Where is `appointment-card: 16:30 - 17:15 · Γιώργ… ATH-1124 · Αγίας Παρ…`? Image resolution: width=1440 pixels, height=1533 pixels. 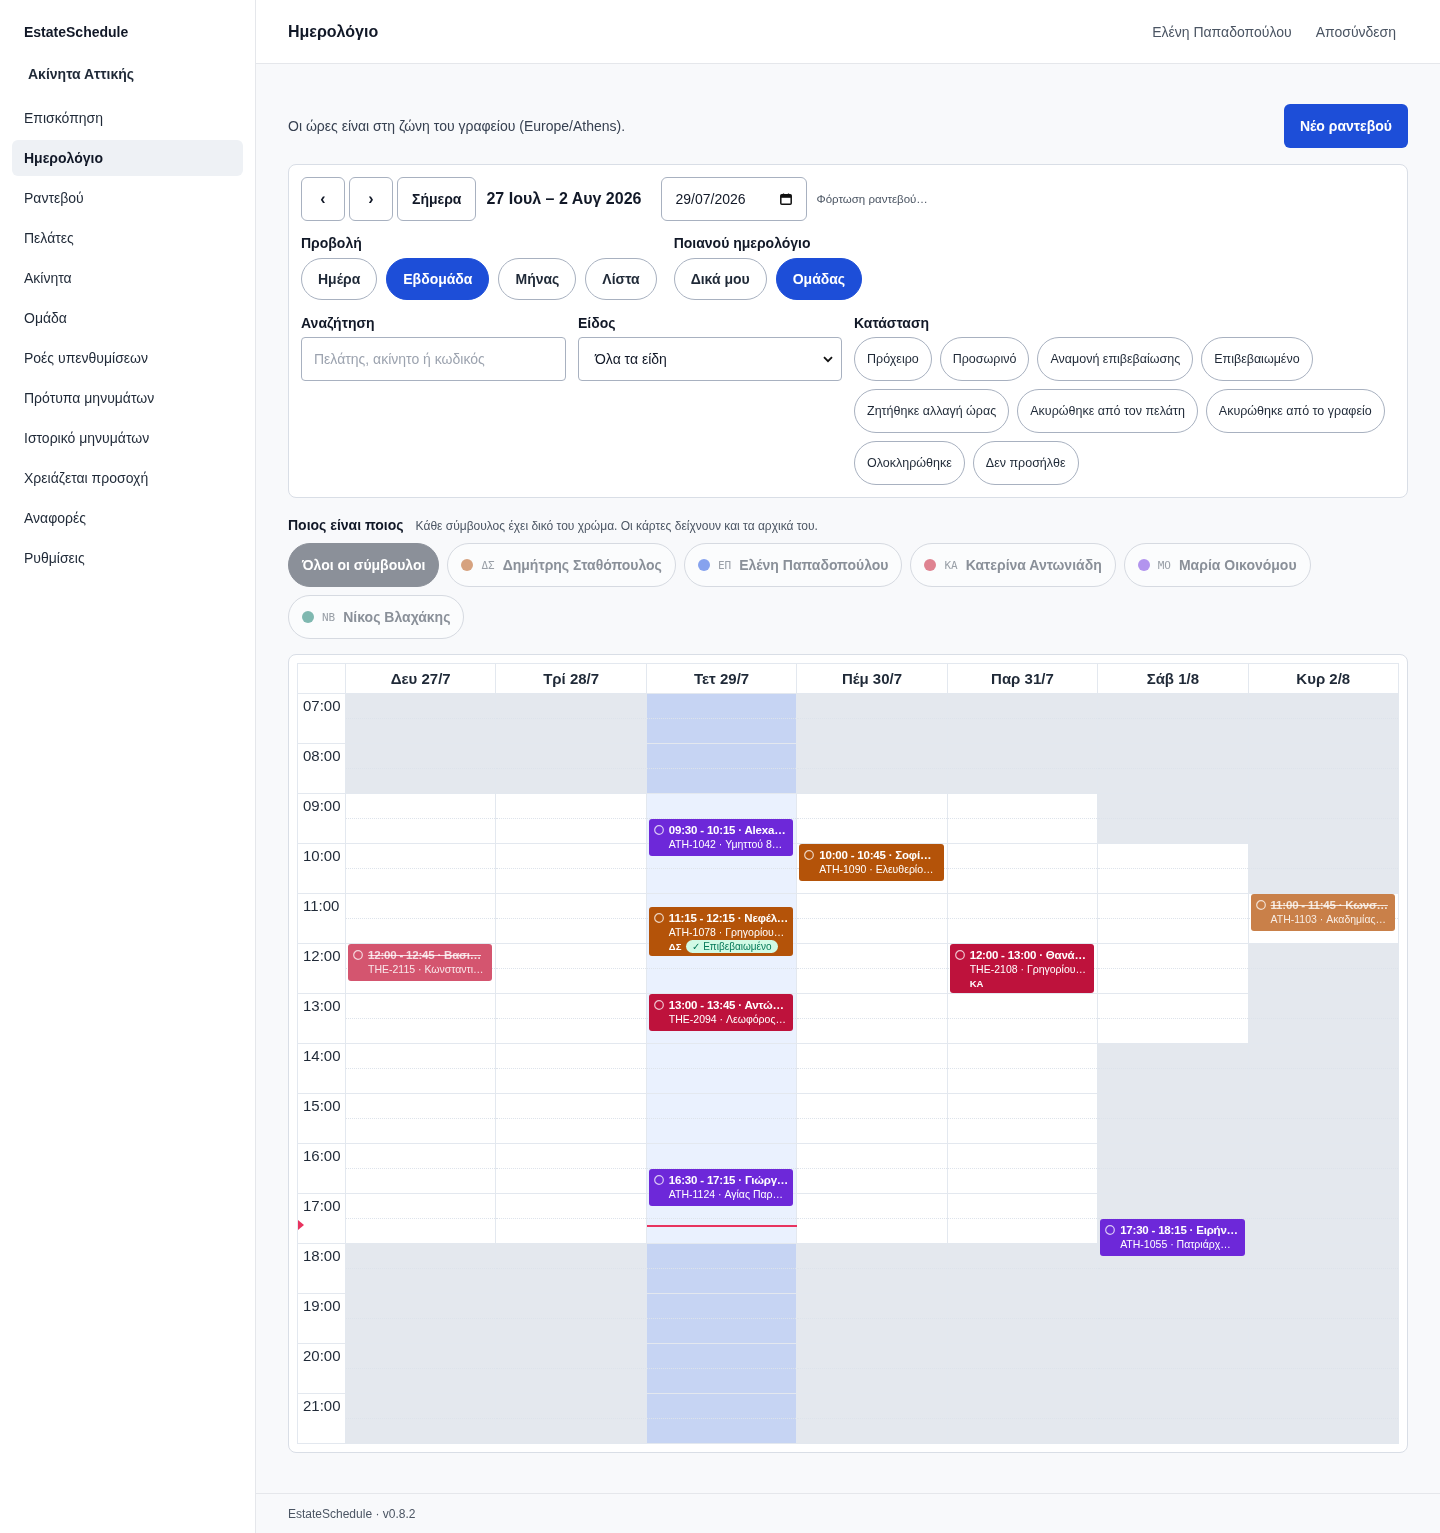
appointment-card: 16:30 - 17:15 · Γιώργ… ATH-1124 · Αγίας Παρ… is located at coordinates (721, 1187).